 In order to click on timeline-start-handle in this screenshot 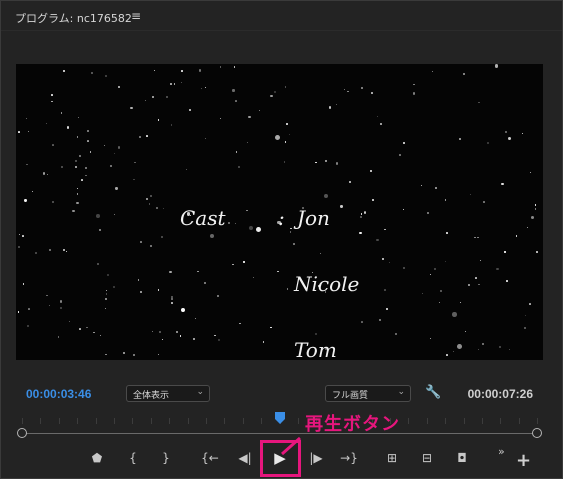, I will do `click(22, 433)`.